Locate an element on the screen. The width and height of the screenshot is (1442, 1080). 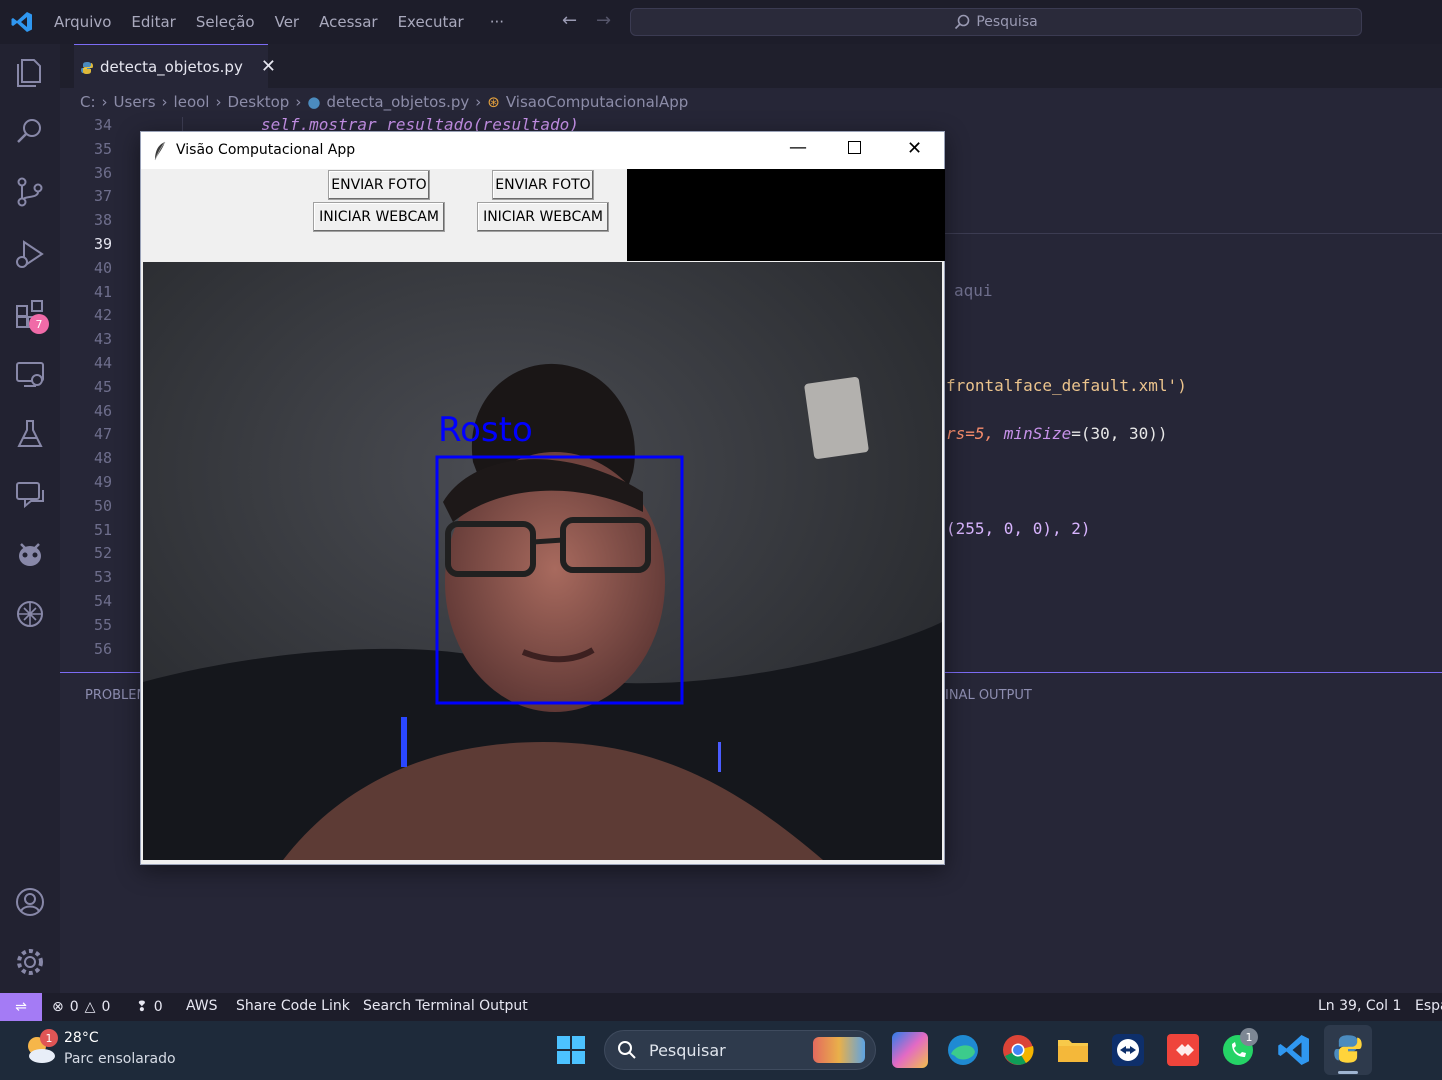
command-search: Pesquisa is located at coordinates (996, 22).